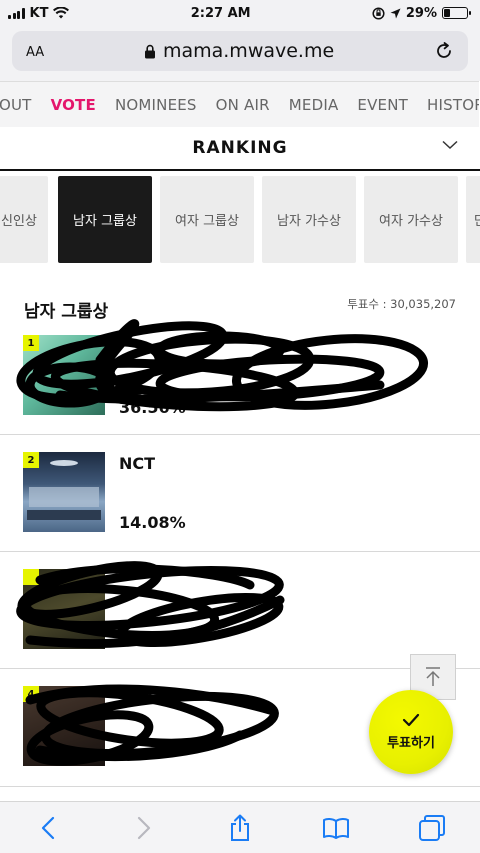 Image resolution: width=480 pixels, height=853 pixels. What do you see at coordinates (73, 105) in the screenshot?
I see `nav-item-vote: VOTE` at bounding box center [73, 105].